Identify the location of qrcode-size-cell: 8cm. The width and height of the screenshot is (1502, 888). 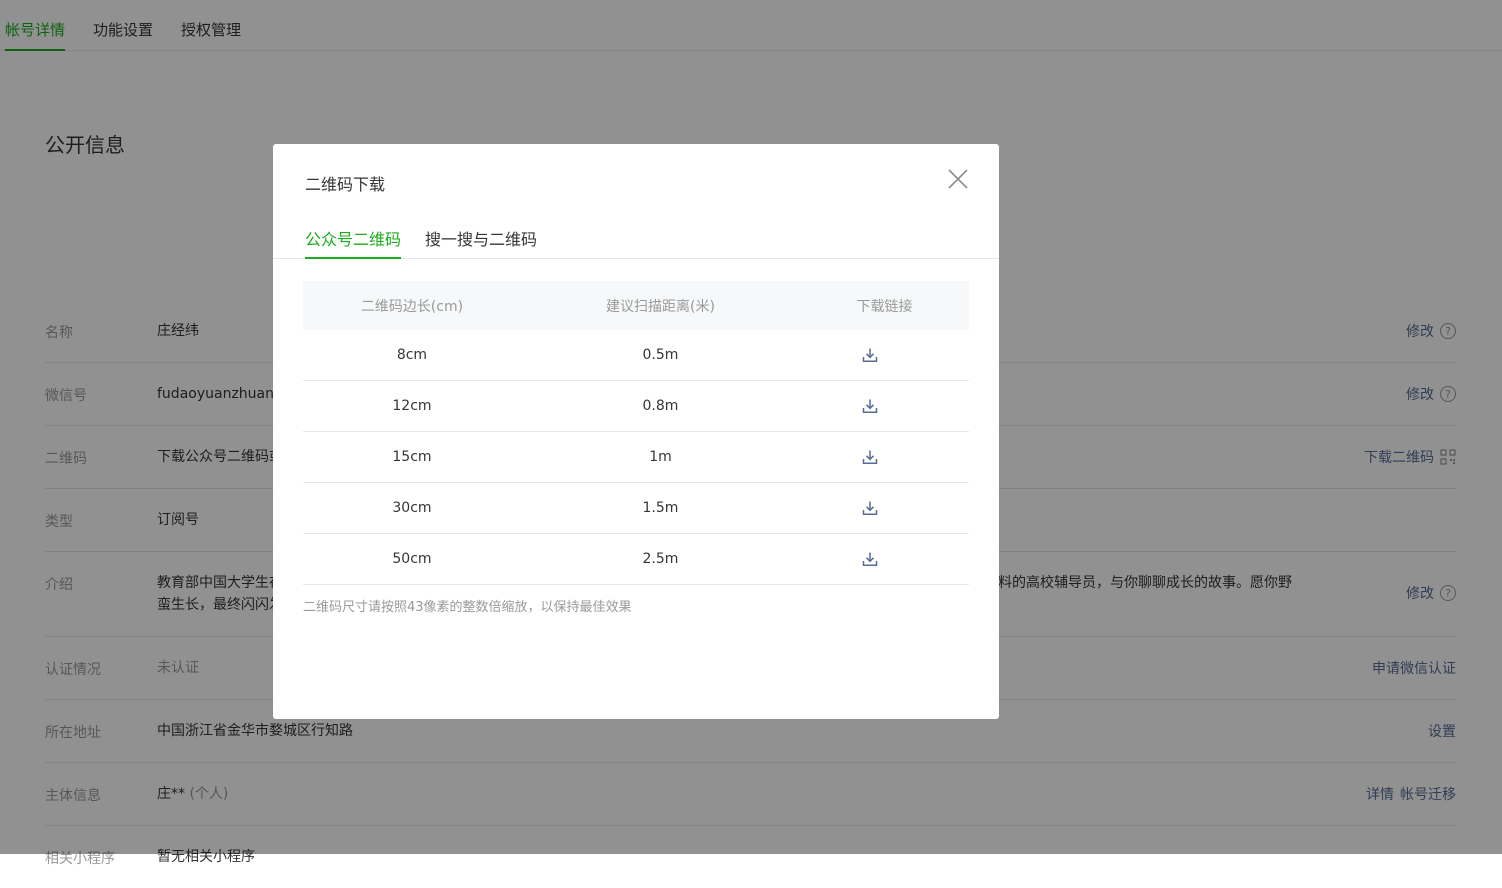
(412, 355).